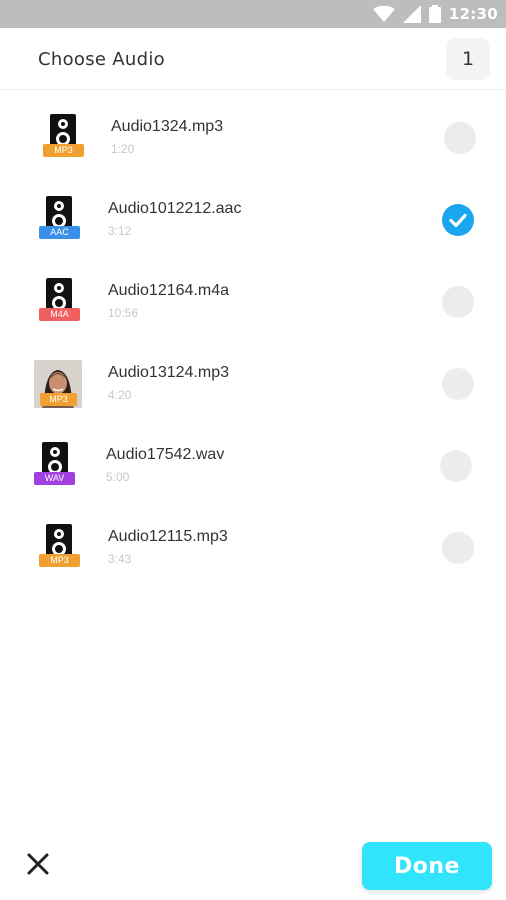 This screenshot has width=506, height=900. I want to click on selected-count-badge: 1, so click(468, 59).